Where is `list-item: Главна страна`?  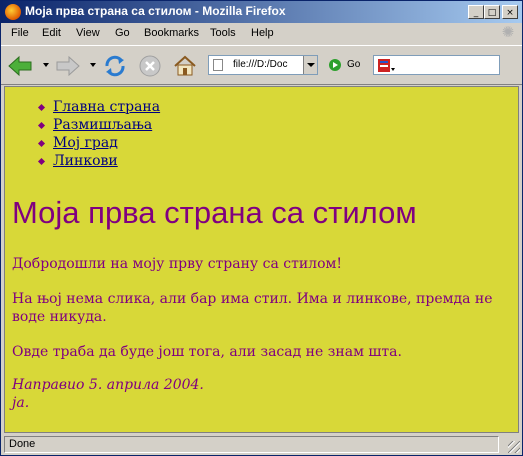
list-item: Главна страна is located at coordinates (106, 107).